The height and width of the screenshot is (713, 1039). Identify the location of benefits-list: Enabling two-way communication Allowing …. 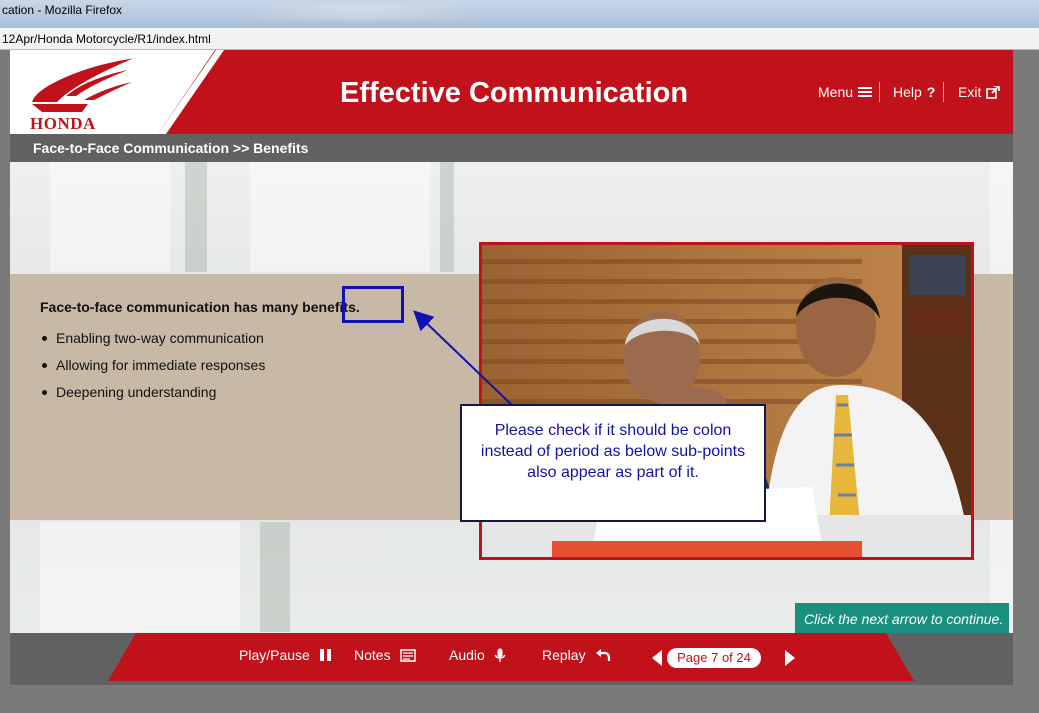
(152, 370).